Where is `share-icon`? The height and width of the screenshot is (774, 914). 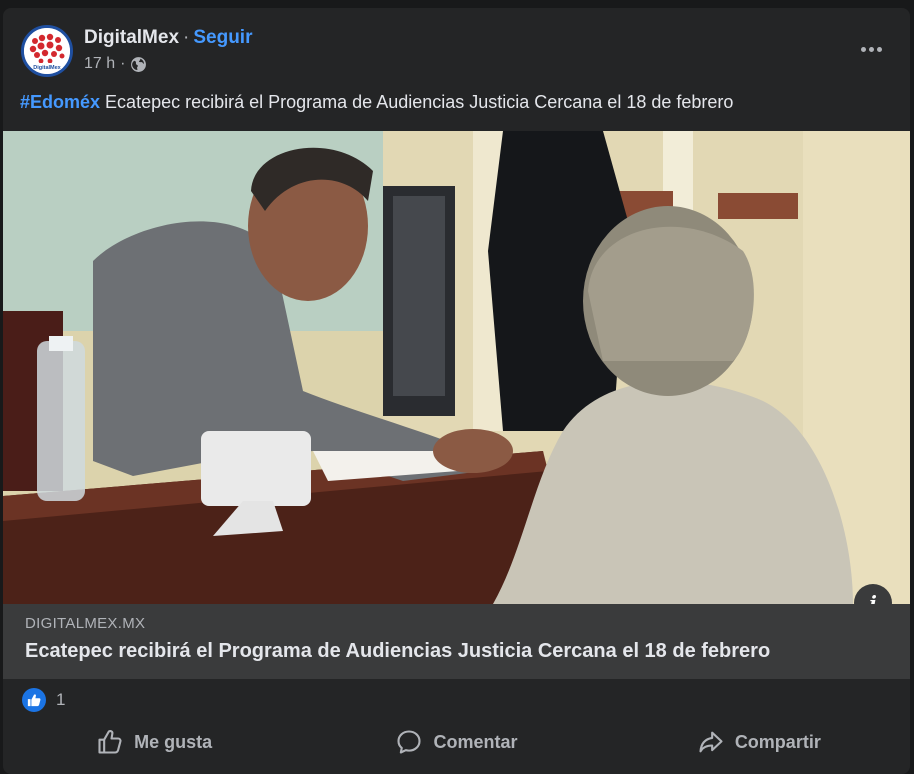
share-icon is located at coordinates (711, 742).